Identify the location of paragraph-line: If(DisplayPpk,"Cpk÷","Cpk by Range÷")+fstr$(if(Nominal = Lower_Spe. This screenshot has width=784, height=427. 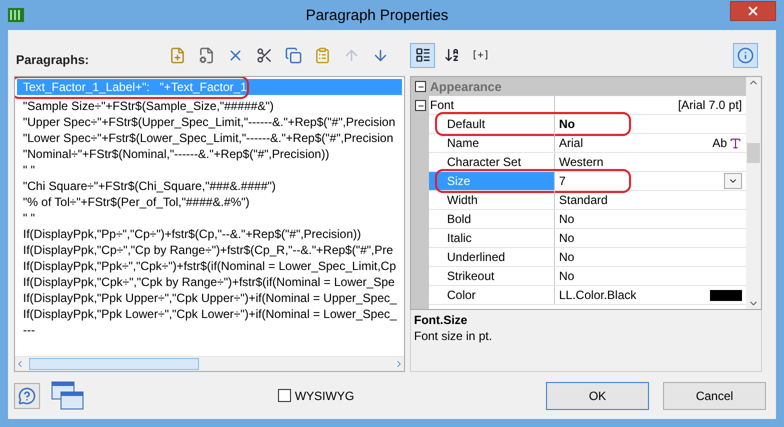
(209, 282).